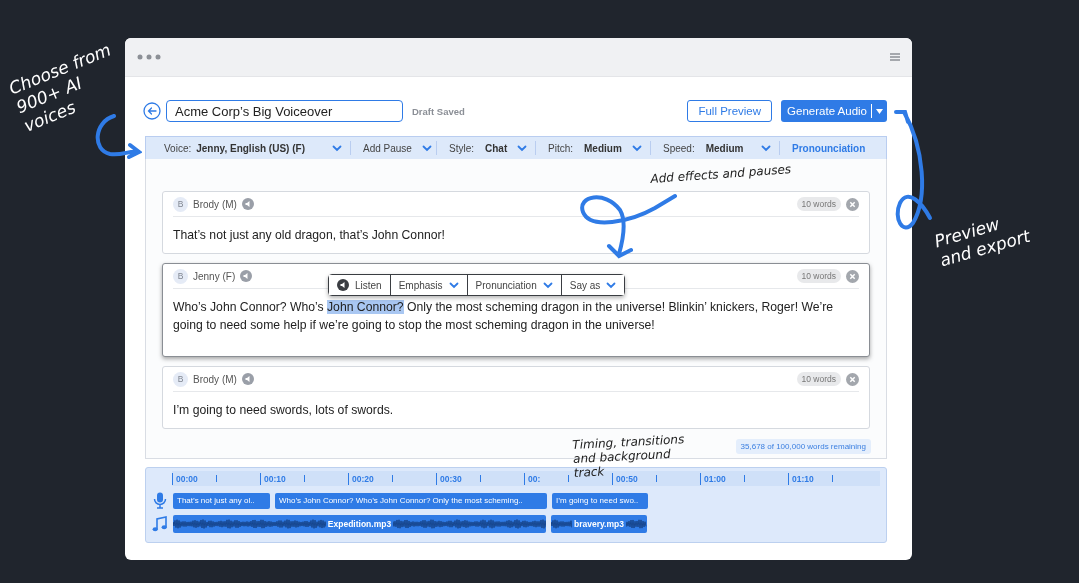 The image size is (1079, 583). Describe the element at coordinates (717, 148) in the screenshot. I see `toolbar-dropdown: Speed: Medium` at that location.